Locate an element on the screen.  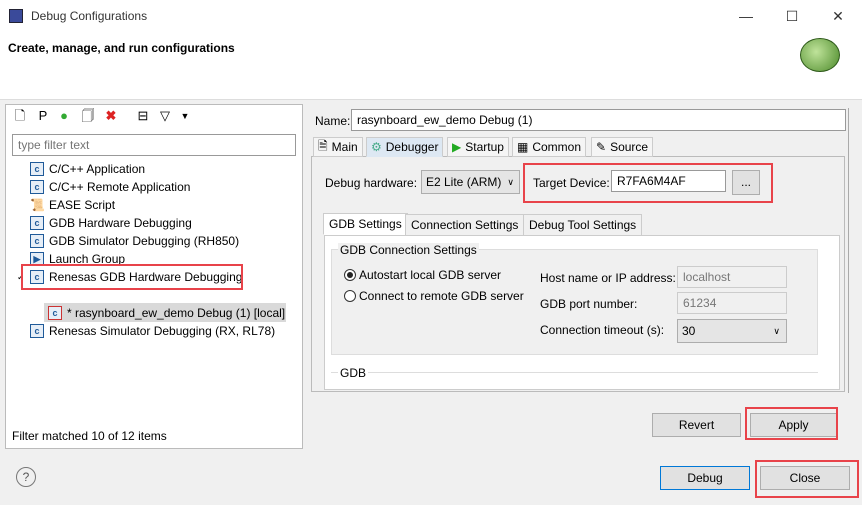
debug-hardware-select: E2 Lite (ARM) ∨ is located at coordinates (470, 182).